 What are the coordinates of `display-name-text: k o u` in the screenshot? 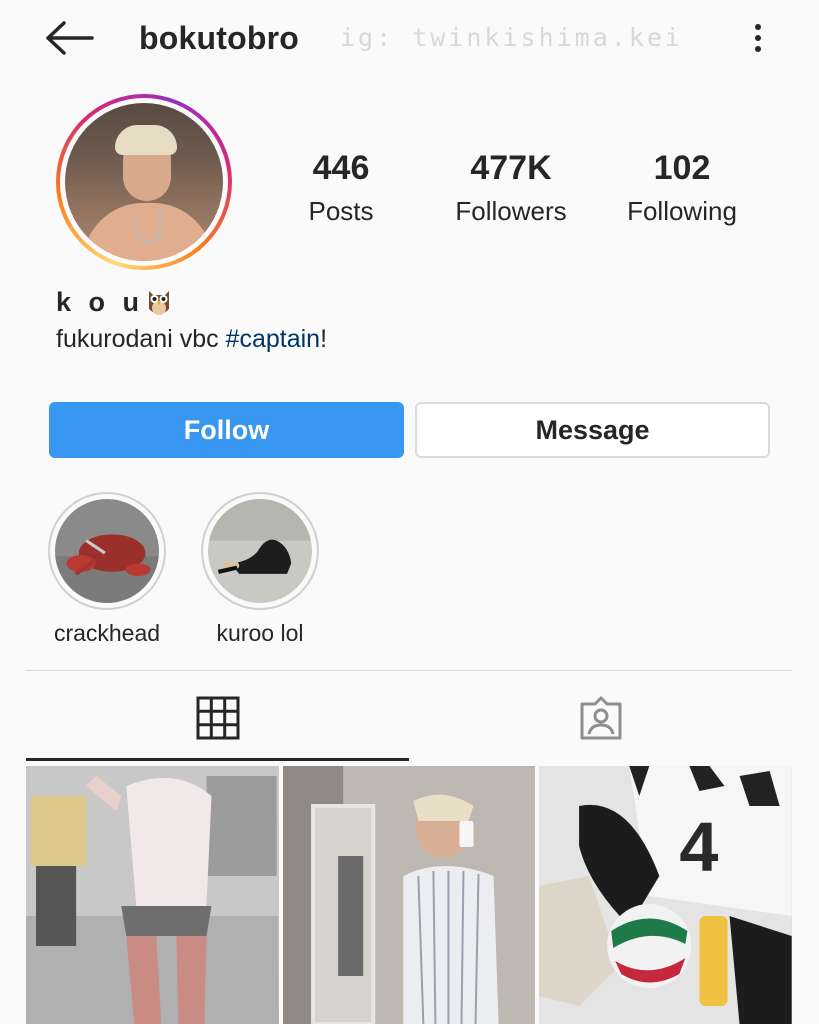 It's located at (100, 302).